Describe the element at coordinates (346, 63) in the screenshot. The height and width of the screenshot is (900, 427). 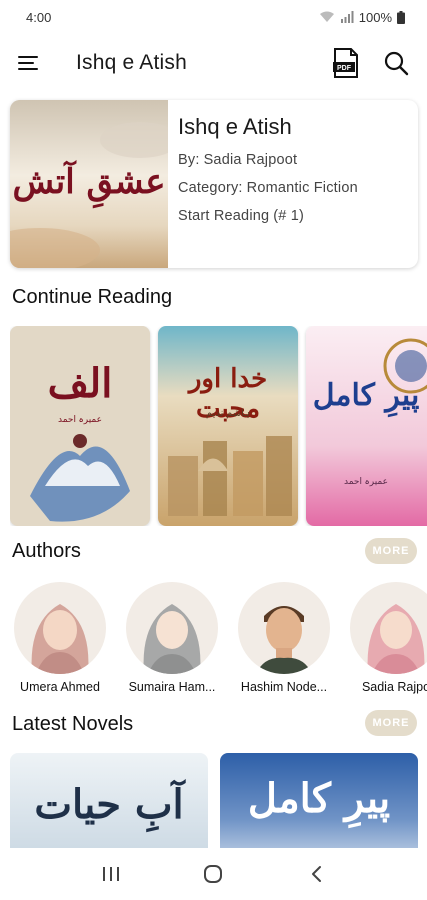
I see `pdf-icon: PDF` at that location.